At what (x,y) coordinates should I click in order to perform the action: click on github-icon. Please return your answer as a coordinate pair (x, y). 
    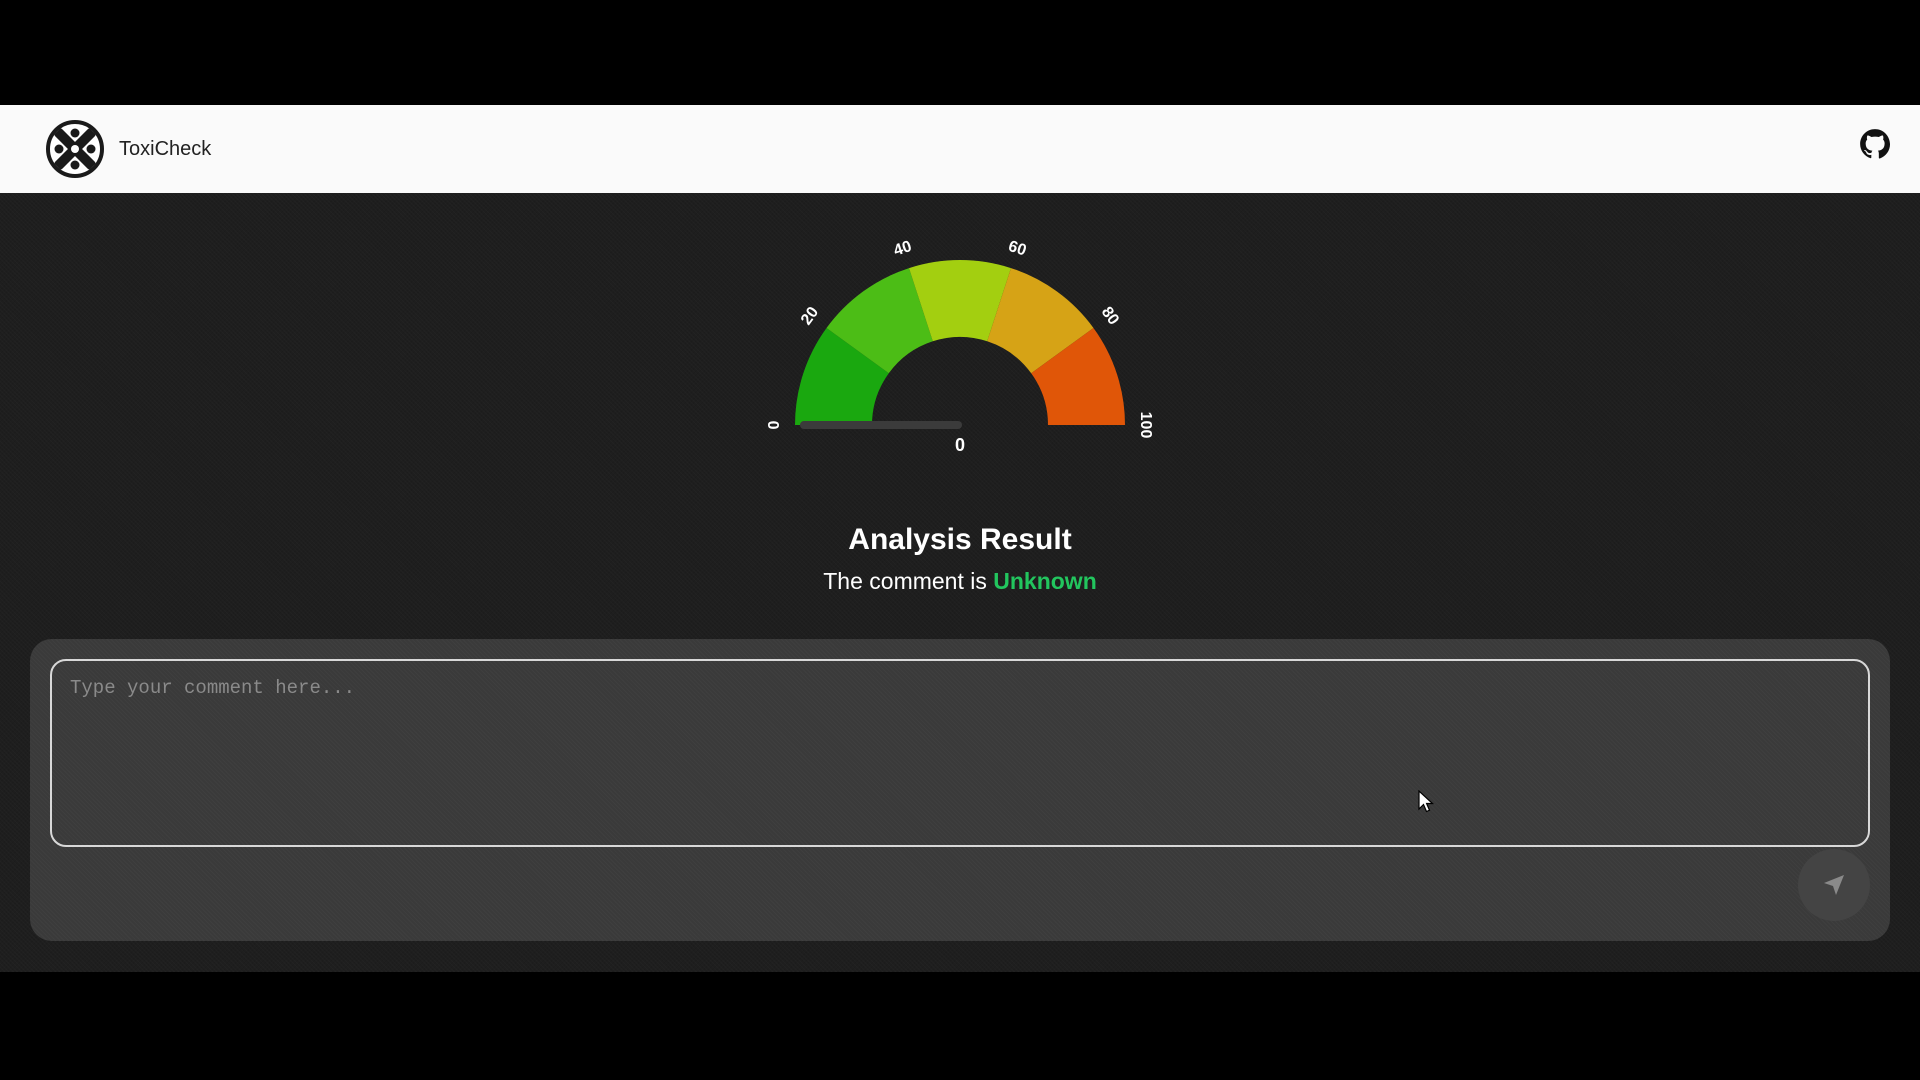
    Looking at the image, I should click on (1875, 144).